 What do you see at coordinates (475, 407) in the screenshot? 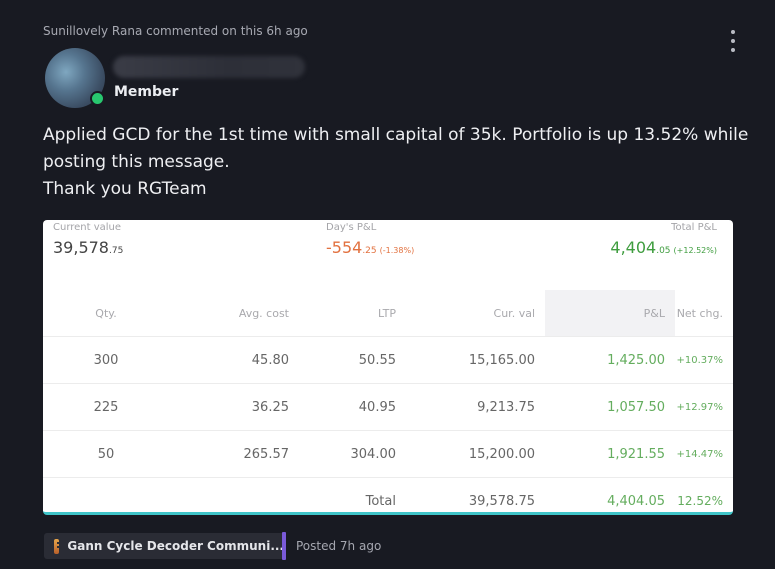
I see `cell-cur-val: 9,213.75` at bounding box center [475, 407].